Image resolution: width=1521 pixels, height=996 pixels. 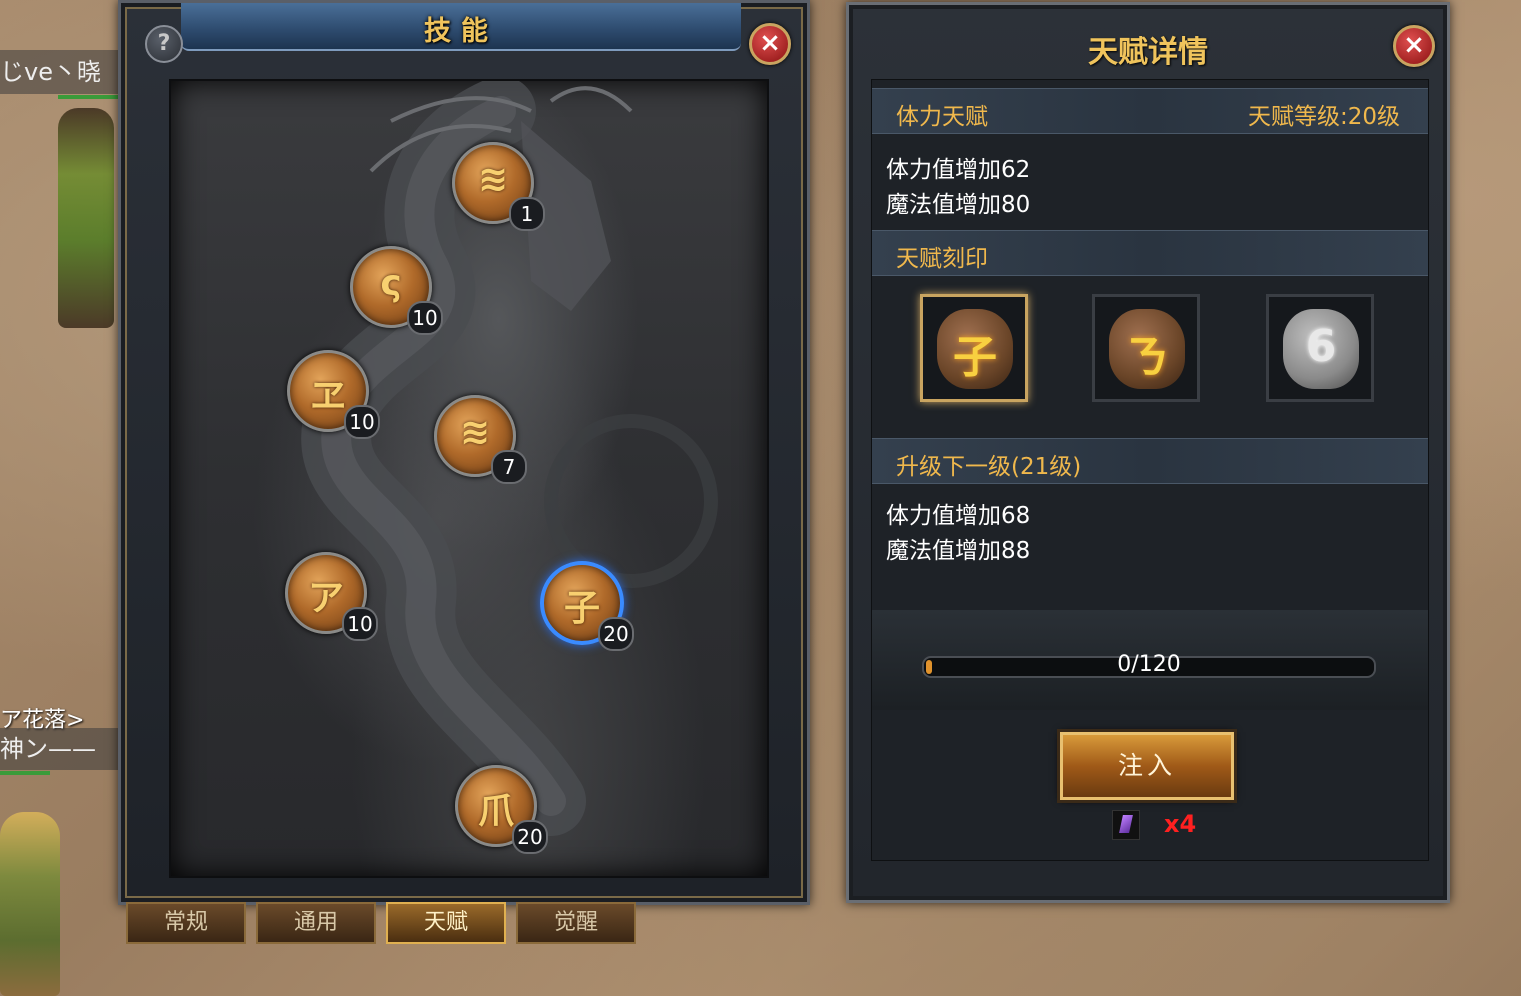 What do you see at coordinates (1126, 825) in the screenshot?
I see `crystal-icon` at bounding box center [1126, 825].